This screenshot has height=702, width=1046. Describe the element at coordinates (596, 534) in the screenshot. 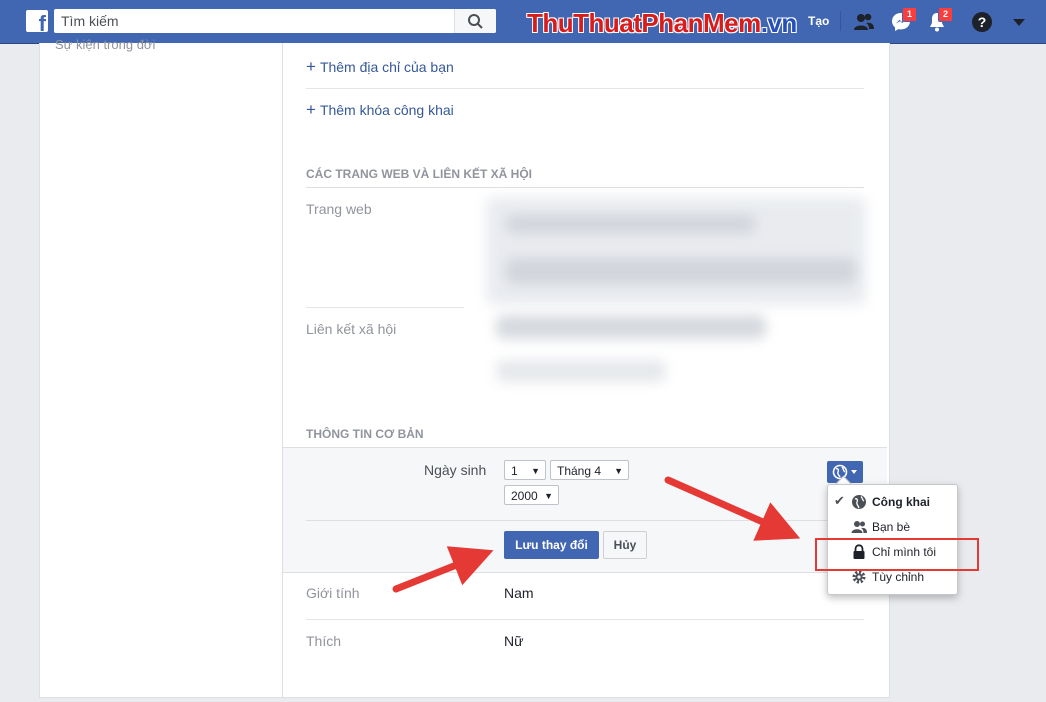

I see `annotation-arrows` at that location.